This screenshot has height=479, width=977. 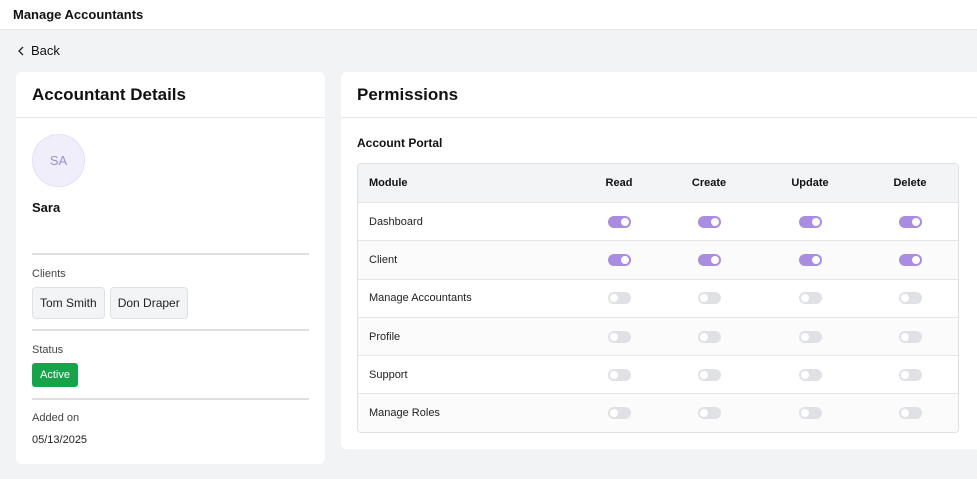 What do you see at coordinates (400, 143) in the screenshot?
I see `section-title: Account Portal` at bounding box center [400, 143].